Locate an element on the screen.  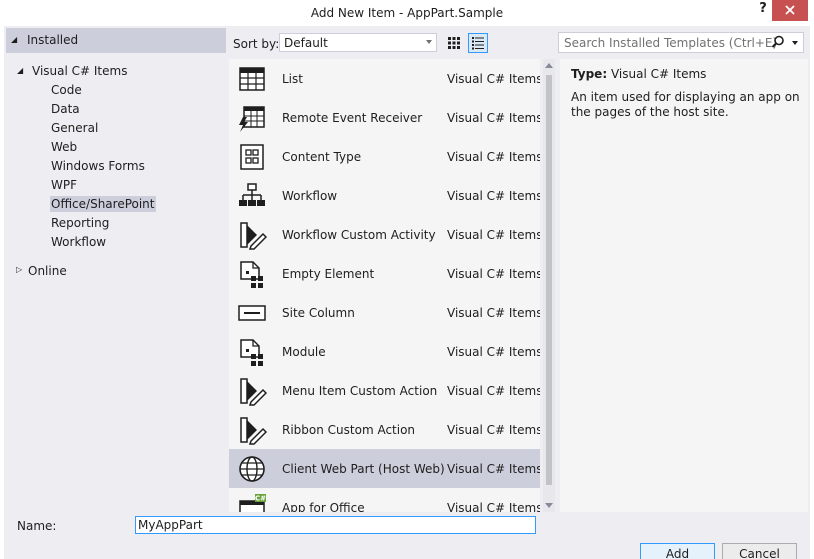
template-item-ribbon-custom-action: Ribbon Custom Action Visual C# Items is located at coordinates (384, 429).